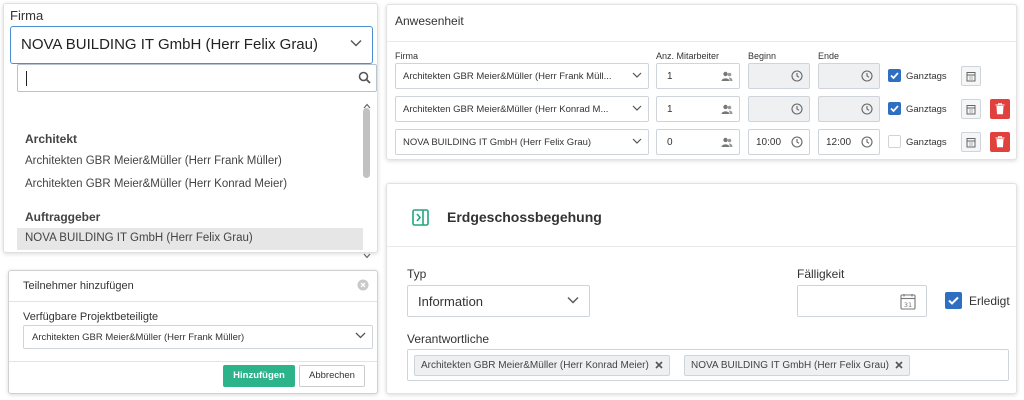 This screenshot has width=1024, height=400. What do you see at coordinates (26, 78) in the screenshot?
I see `text-caret` at bounding box center [26, 78].